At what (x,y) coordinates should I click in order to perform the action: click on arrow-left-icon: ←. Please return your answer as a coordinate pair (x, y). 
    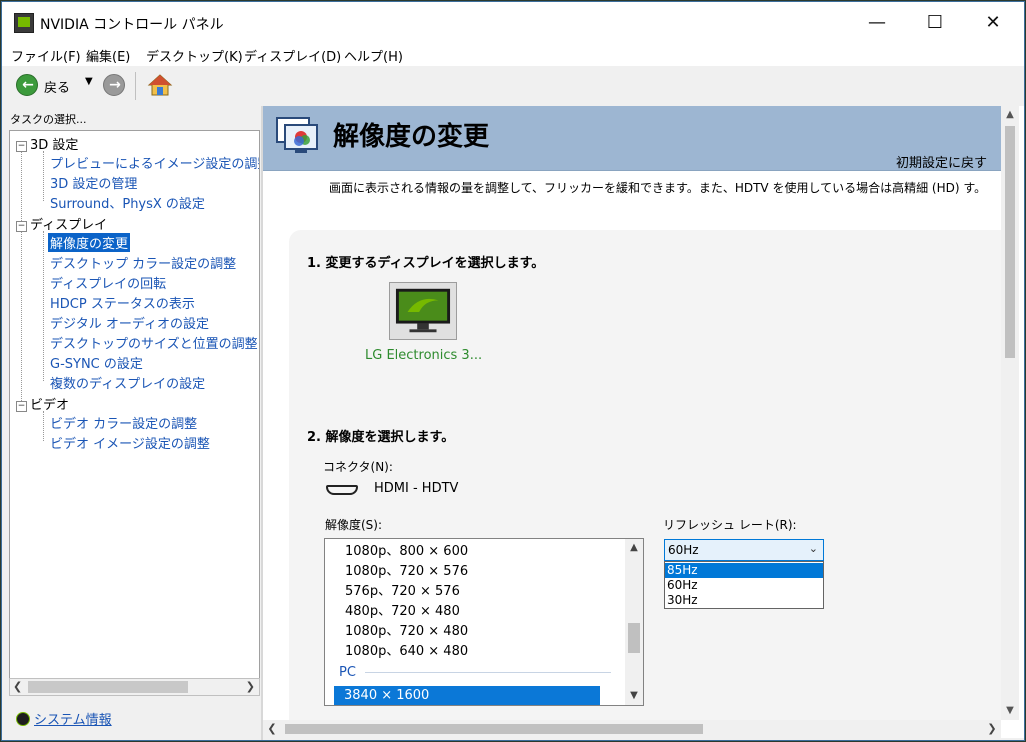
    Looking at the image, I should click on (28, 85).